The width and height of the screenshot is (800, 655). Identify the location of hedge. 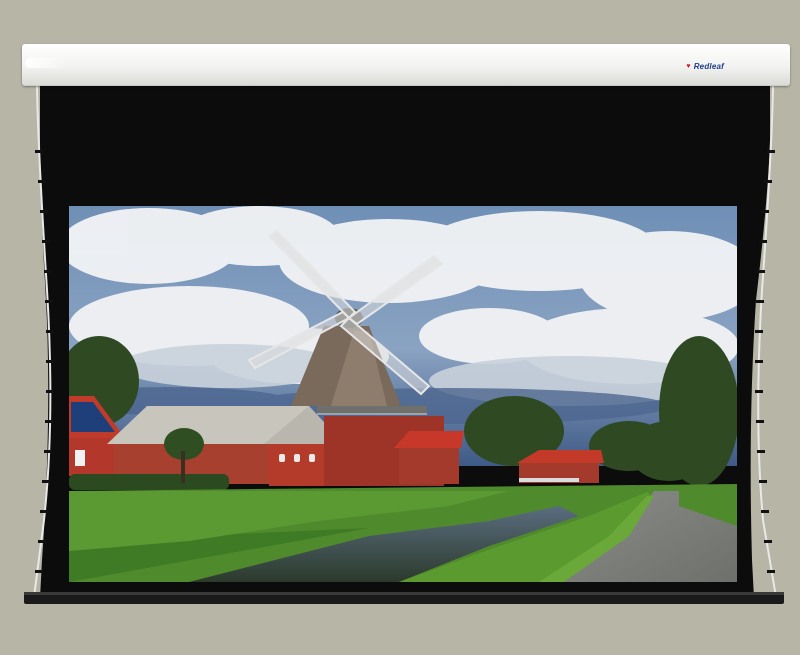
(149, 482).